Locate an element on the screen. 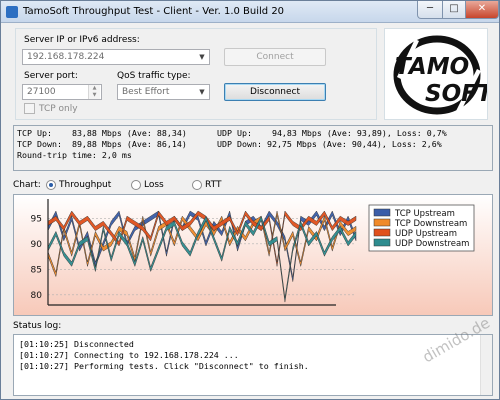  y-tick-label: 90 is located at coordinates (37, 245).